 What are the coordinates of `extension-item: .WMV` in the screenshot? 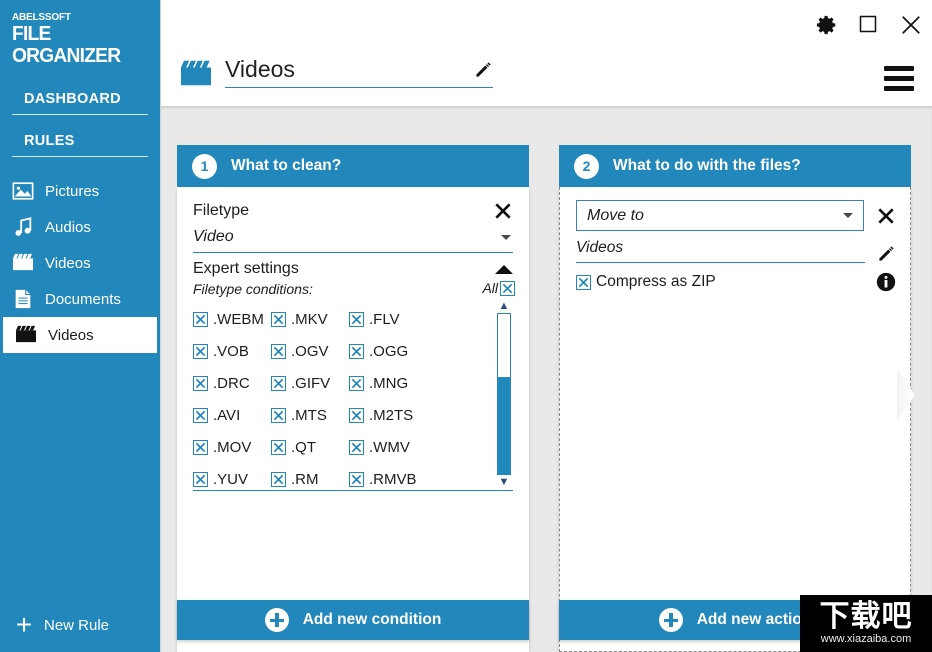 It's located at (389, 447).